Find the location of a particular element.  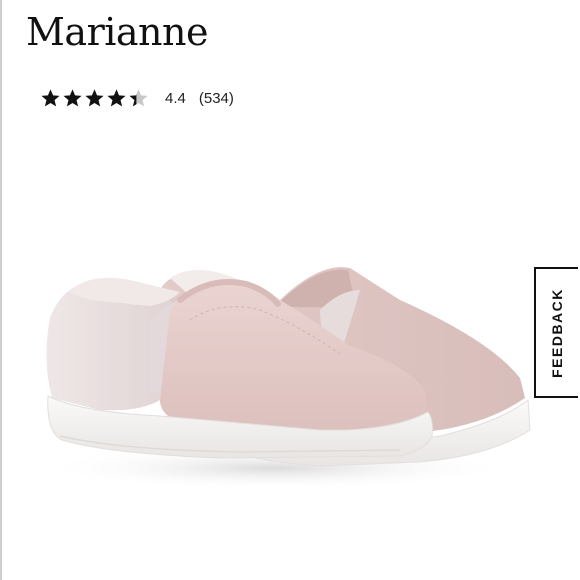

left-border is located at coordinates (1, 290).